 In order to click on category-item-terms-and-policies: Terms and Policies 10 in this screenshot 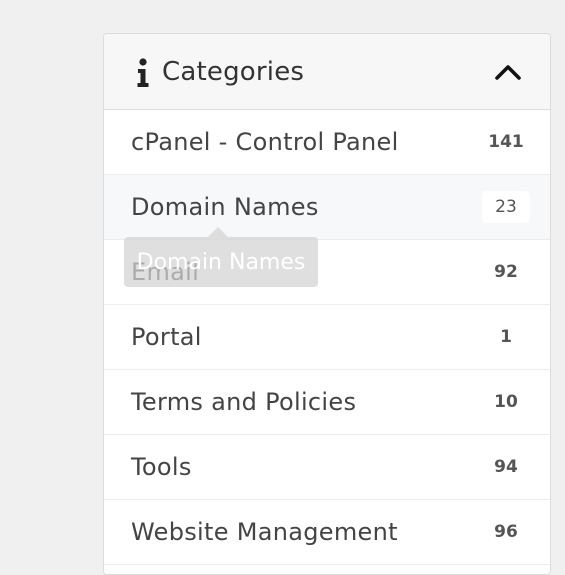, I will do `click(327, 402)`.